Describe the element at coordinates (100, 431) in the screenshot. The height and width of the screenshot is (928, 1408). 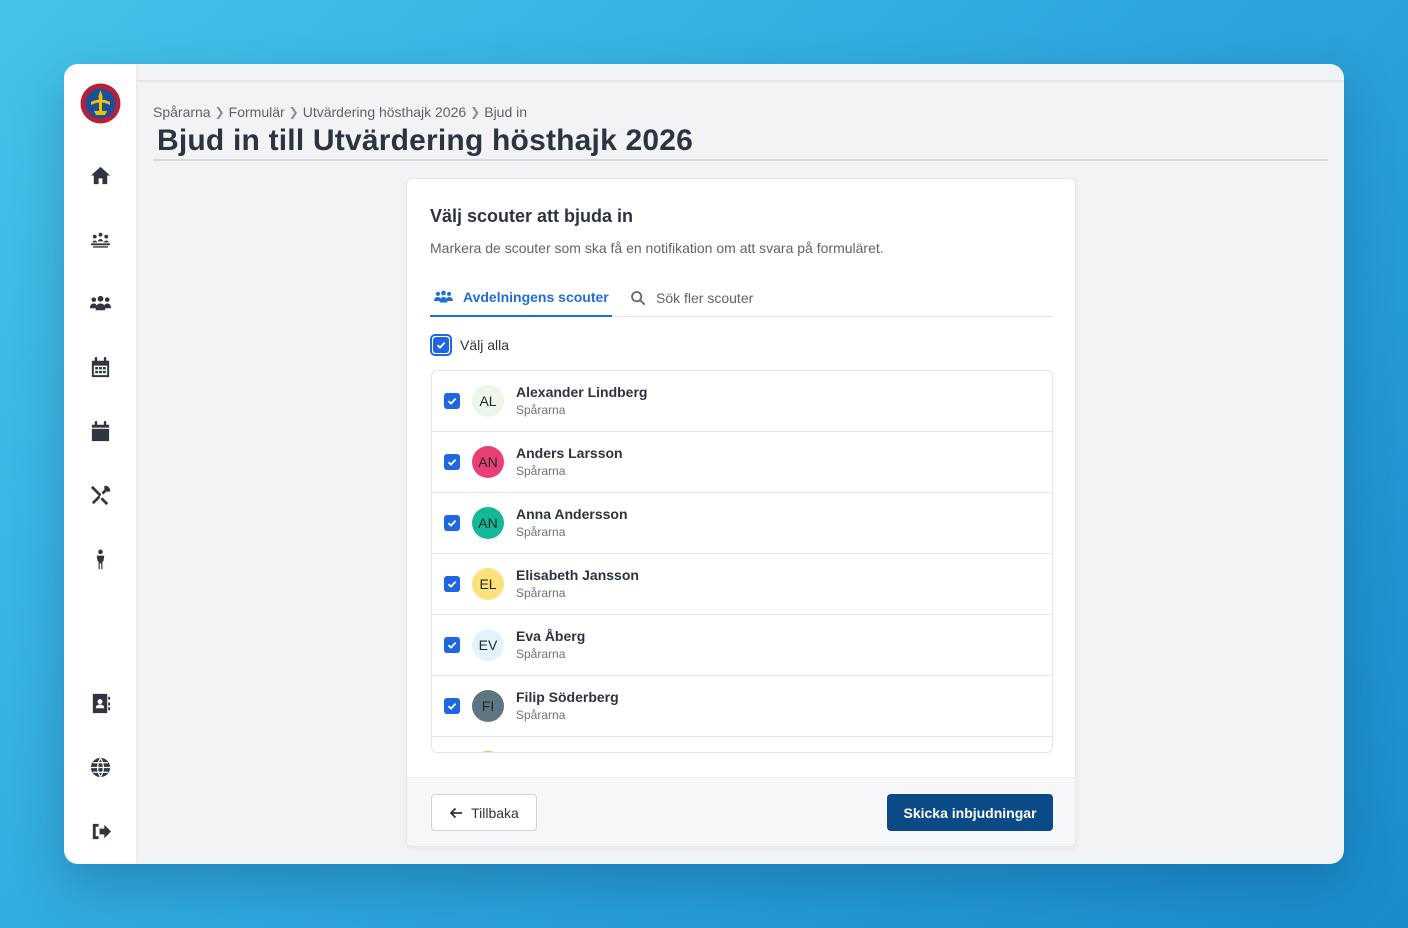
I see `calendar-icon` at that location.